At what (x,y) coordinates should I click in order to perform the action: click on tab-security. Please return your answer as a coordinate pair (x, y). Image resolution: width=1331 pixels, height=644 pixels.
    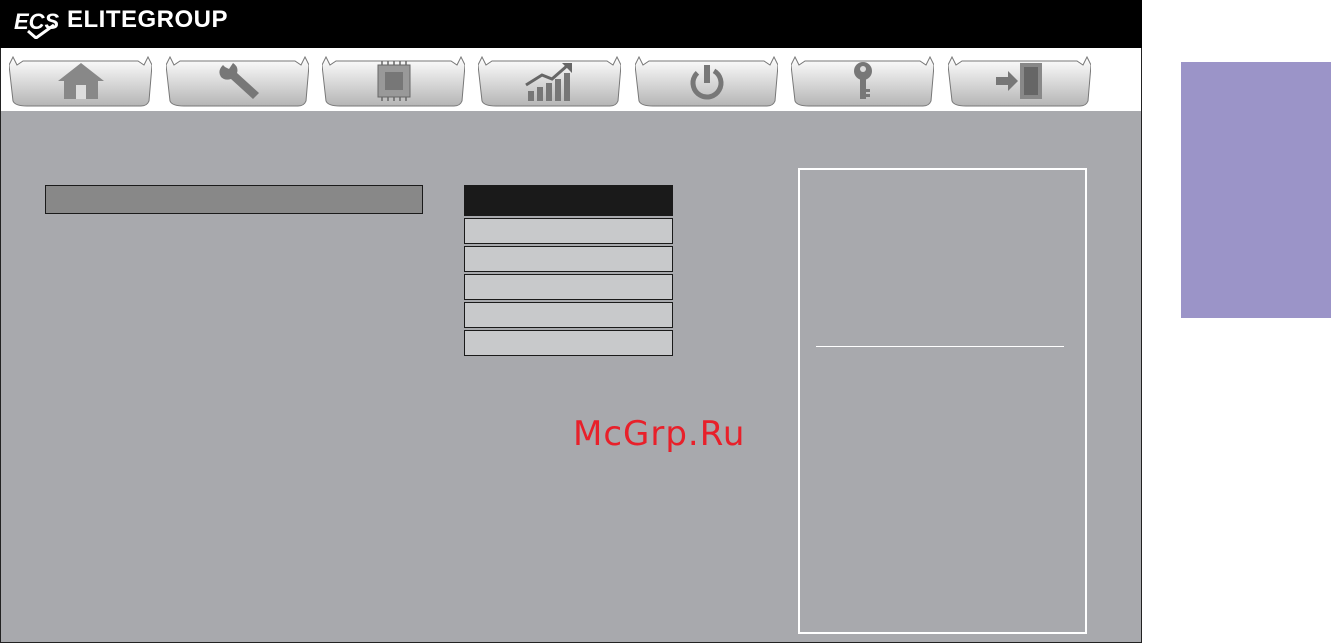
    Looking at the image, I should click on (862, 79).